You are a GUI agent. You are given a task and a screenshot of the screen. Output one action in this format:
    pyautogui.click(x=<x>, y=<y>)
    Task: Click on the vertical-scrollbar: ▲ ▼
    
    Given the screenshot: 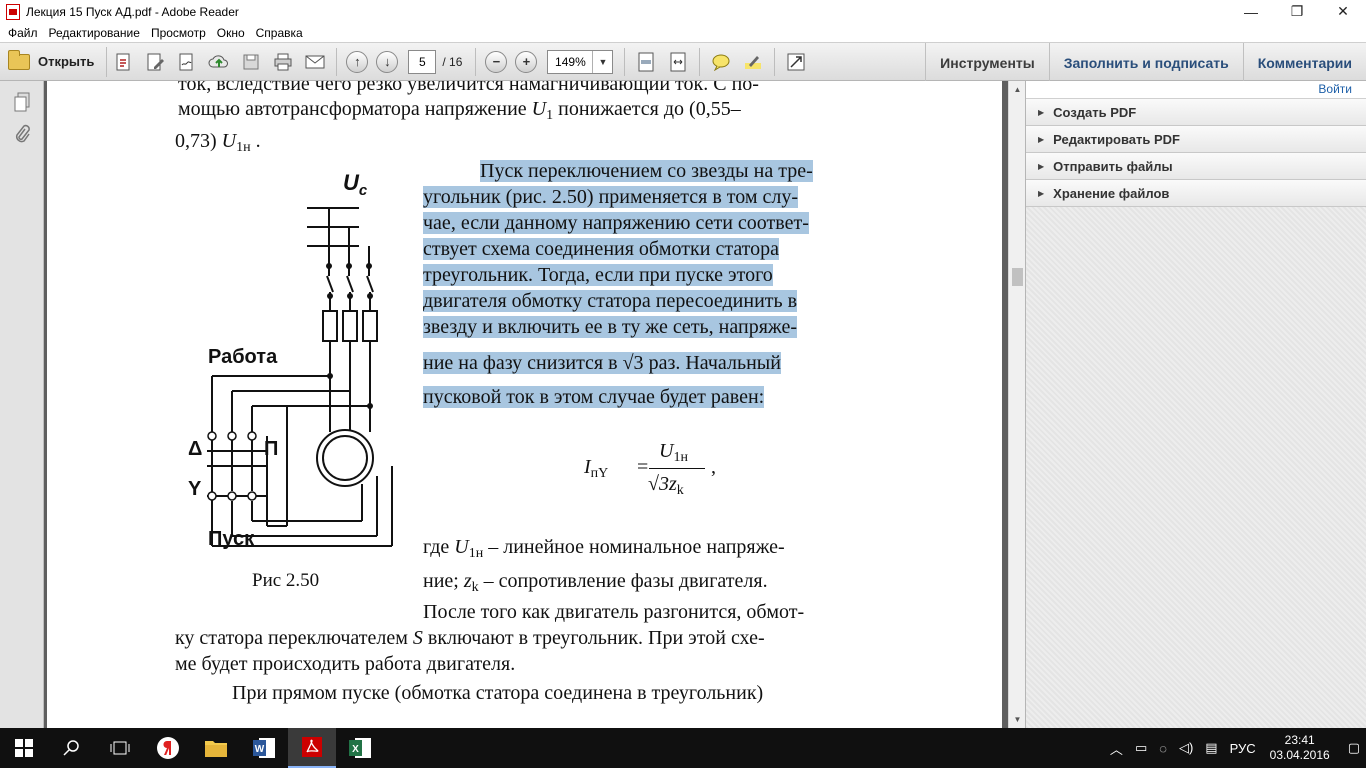 What is the action you would take?
    pyautogui.click(x=1016, y=404)
    